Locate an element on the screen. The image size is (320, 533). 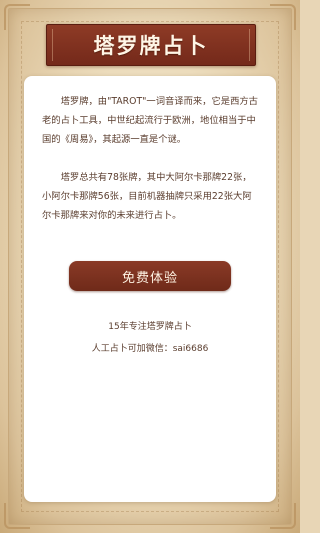
wechat-contact-text: 人工占卜可加微信：sai6686 is located at coordinates (150, 349).